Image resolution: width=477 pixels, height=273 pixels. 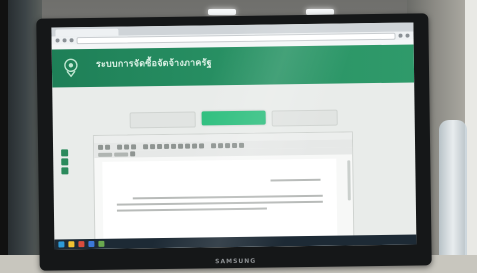 I want to click on government-emblem-icon, so click(x=71, y=67).